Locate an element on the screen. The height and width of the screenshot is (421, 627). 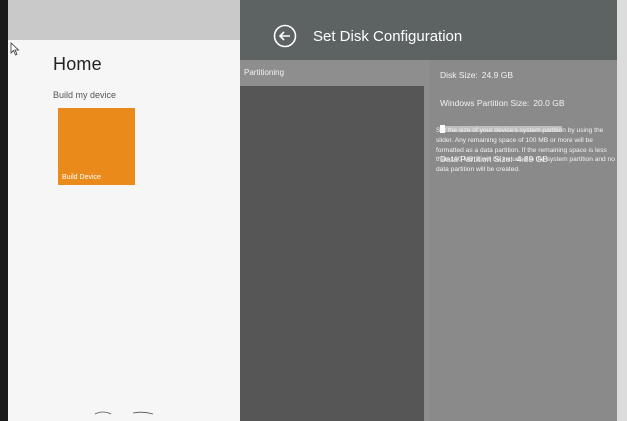
config-header: Set Disk Configuration is located at coordinates (428, 30).